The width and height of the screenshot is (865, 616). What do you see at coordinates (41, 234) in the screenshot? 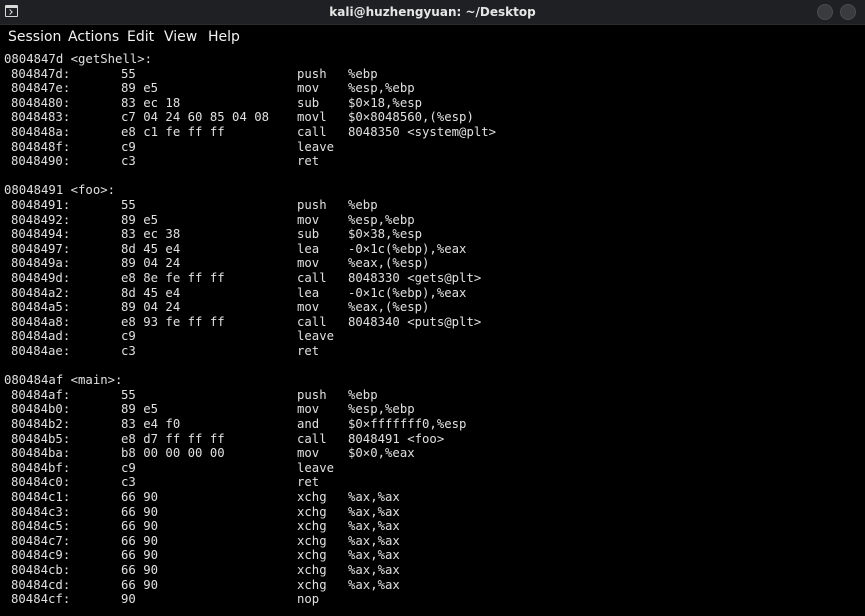
I see `instruction-address: 8048494:` at bounding box center [41, 234].